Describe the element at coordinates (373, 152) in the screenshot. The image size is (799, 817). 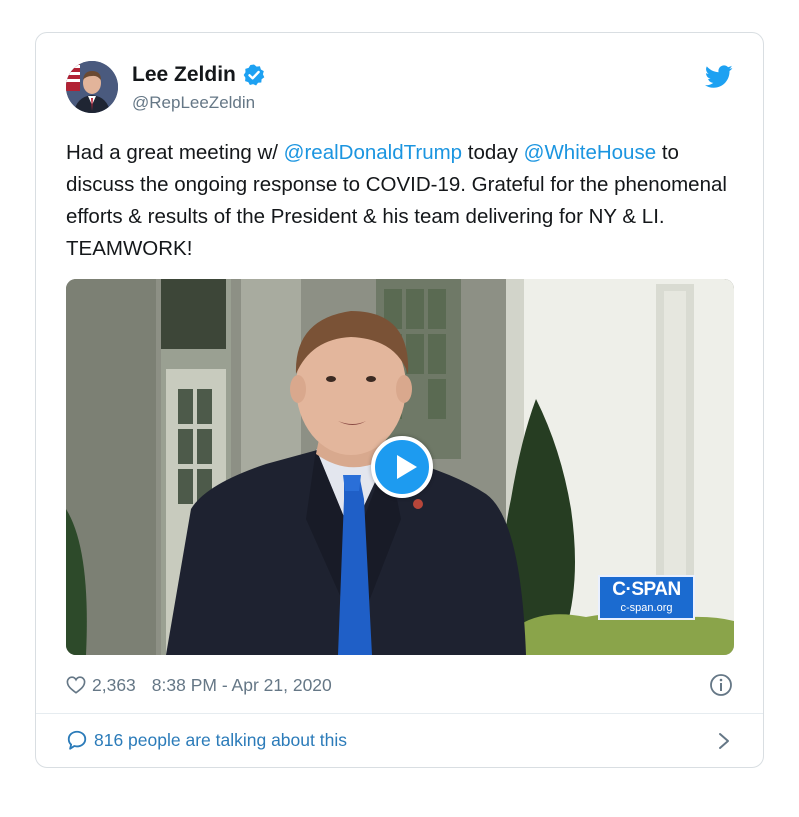
I see `mention-link: @realDonaldTrump` at that location.